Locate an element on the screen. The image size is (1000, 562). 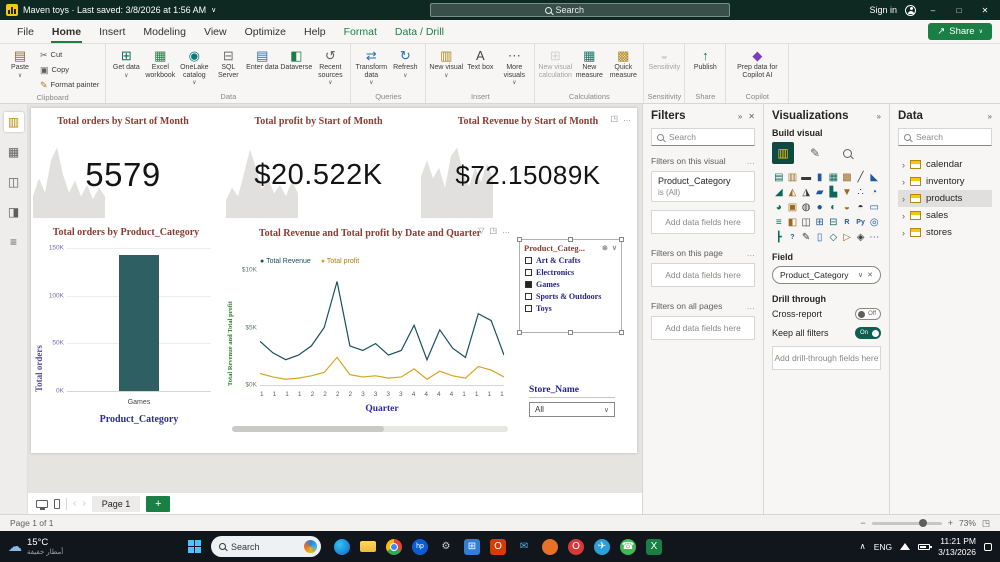
model-view-button: ◫ is located at coordinates (14, 182).